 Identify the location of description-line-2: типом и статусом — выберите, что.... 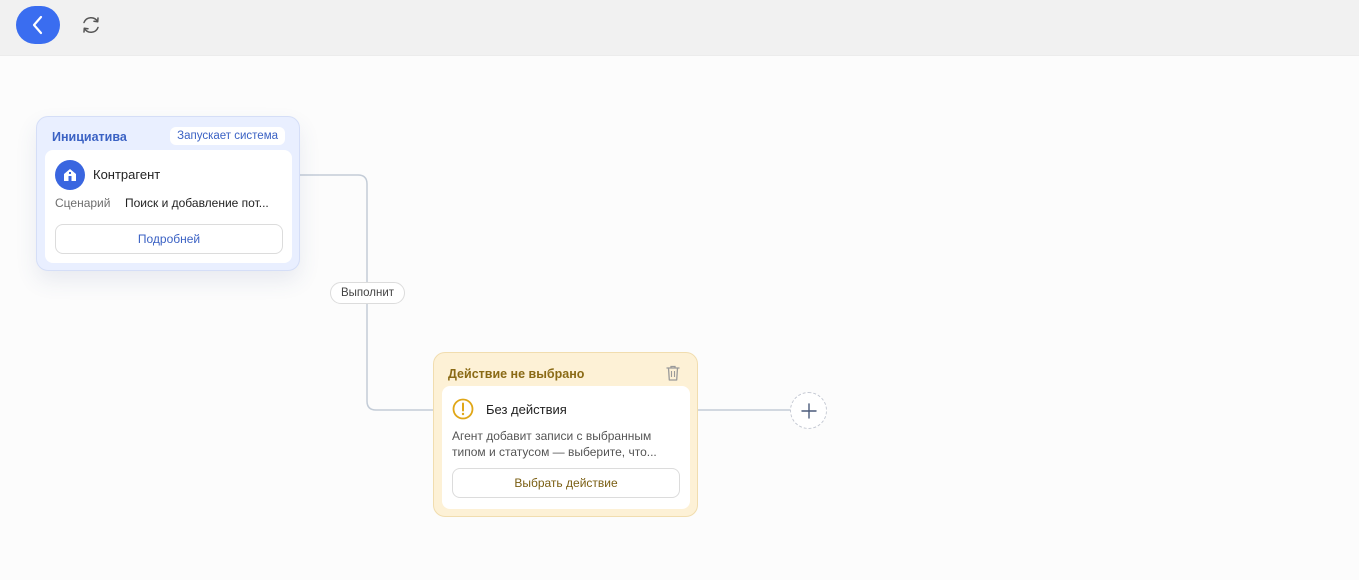
(554, 452).